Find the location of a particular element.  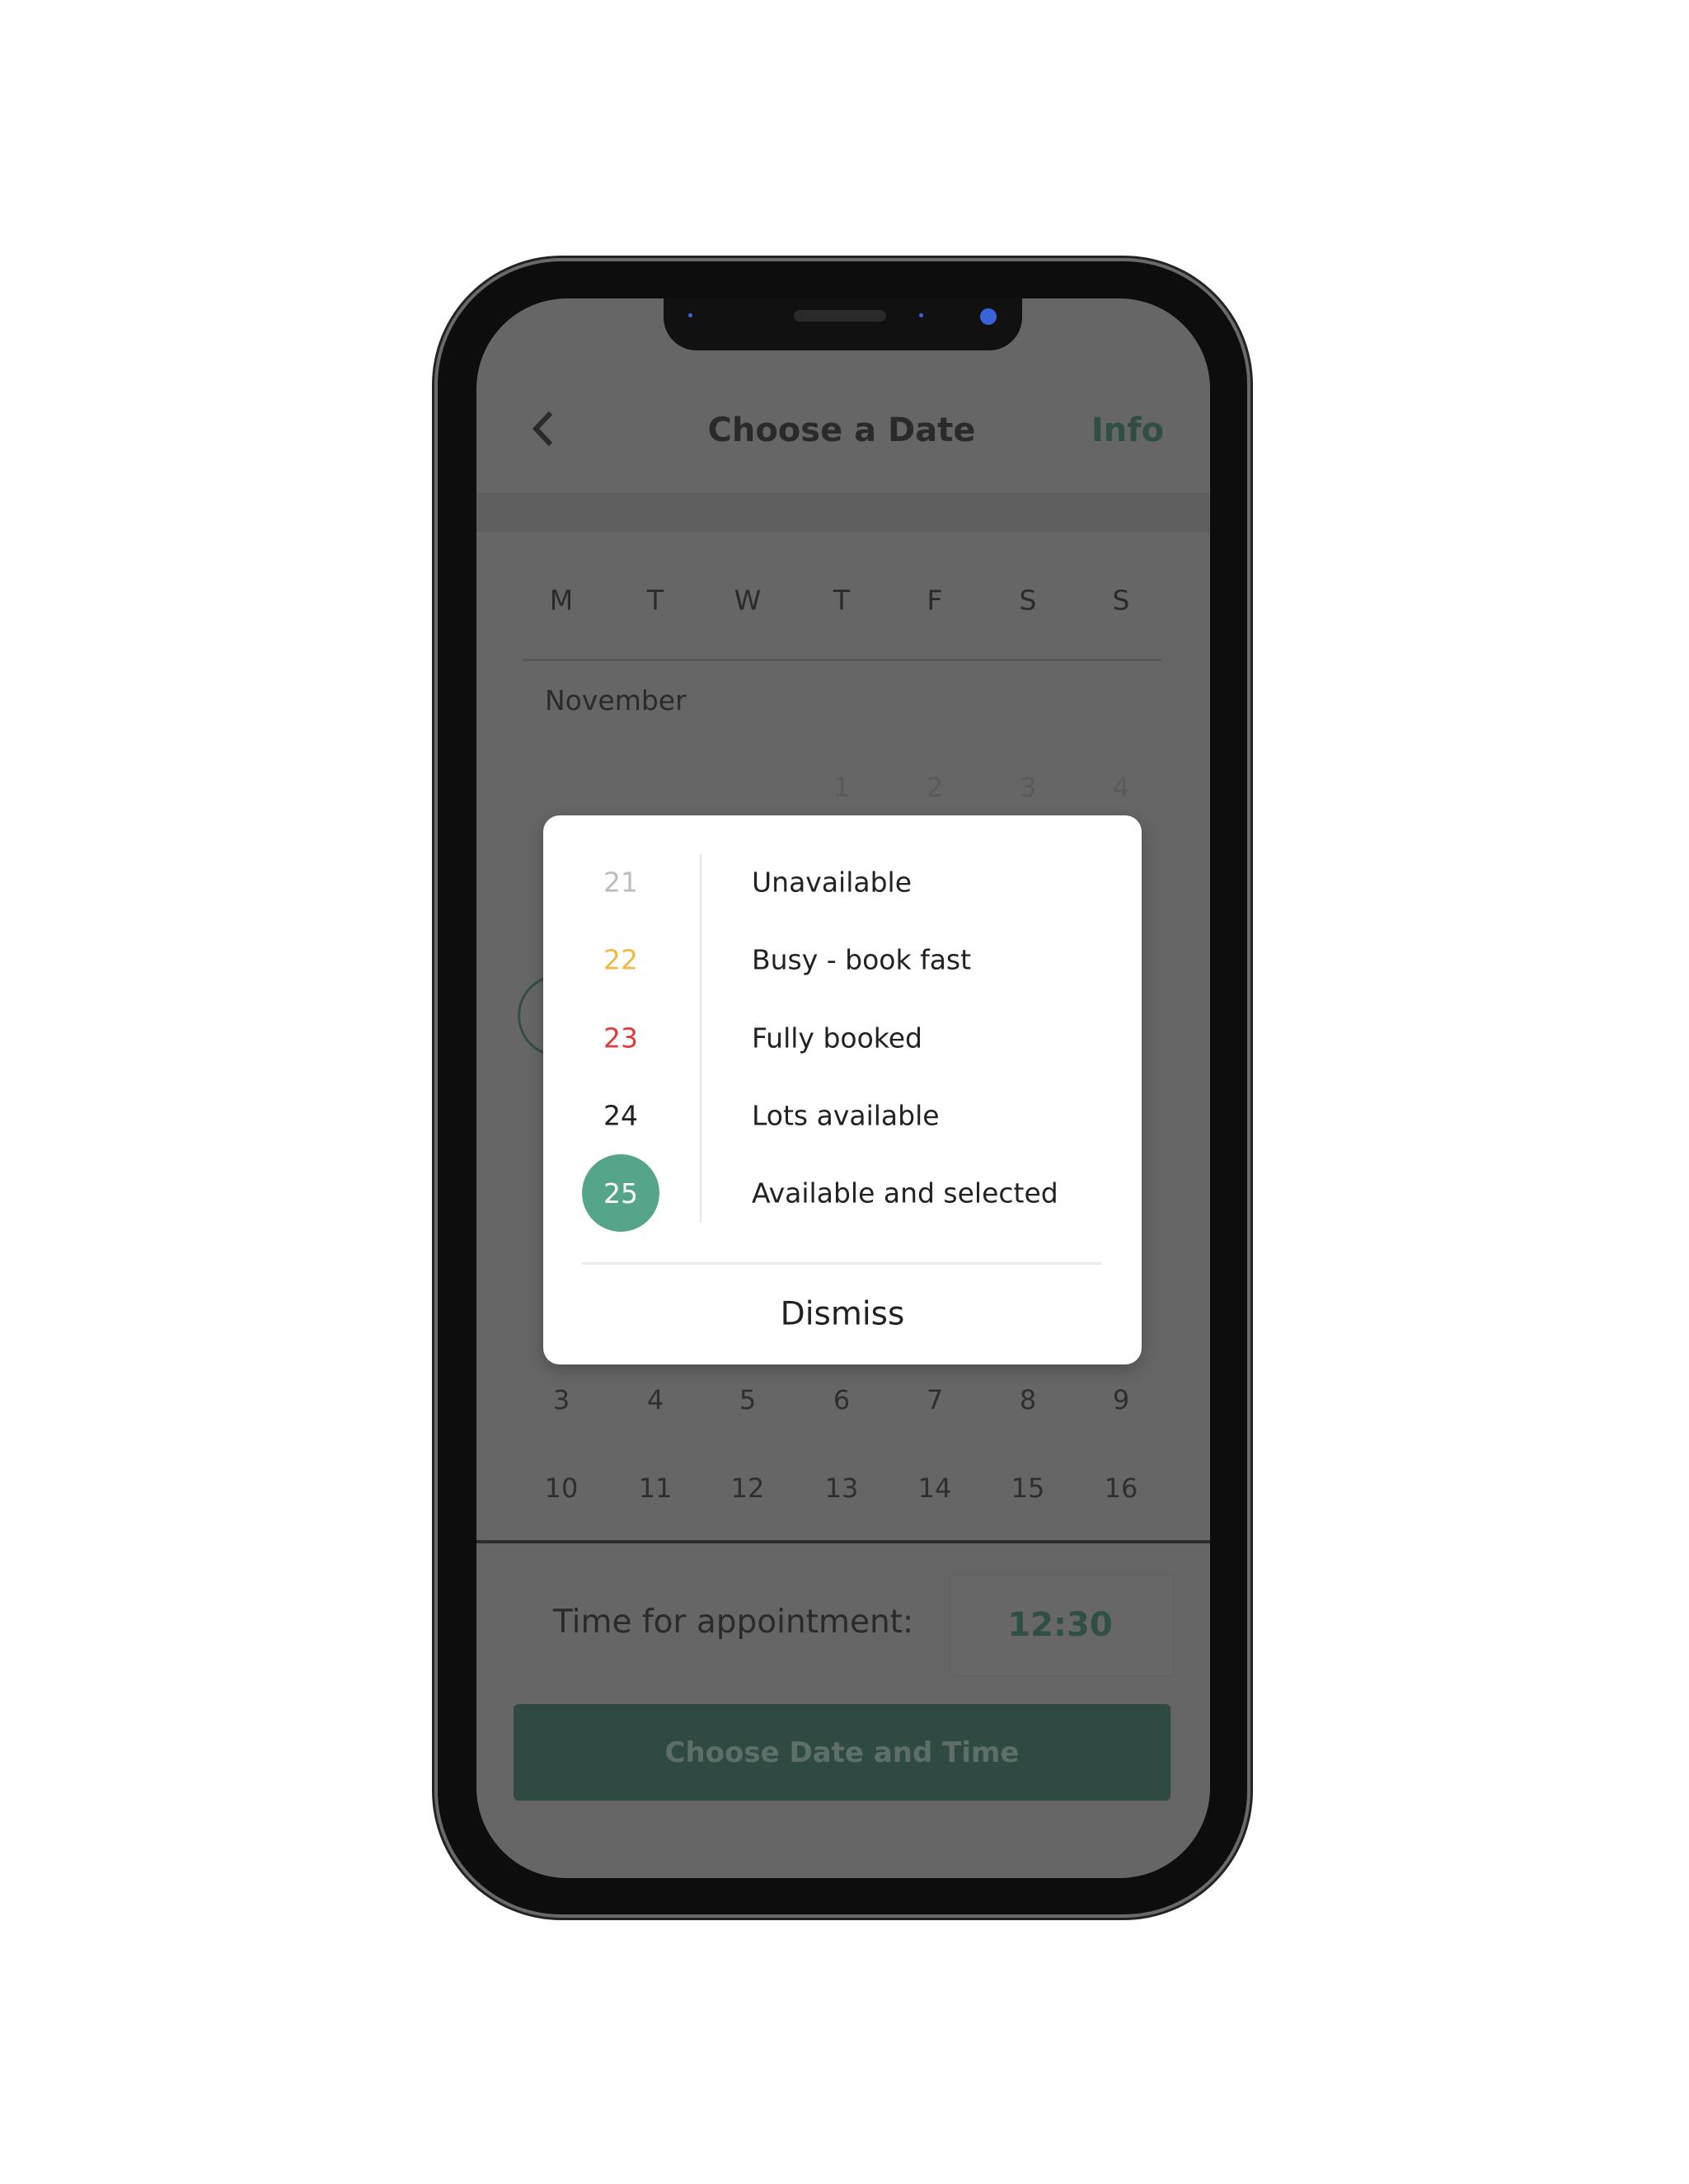

weekday-divider is located at coordinates (842, 660).